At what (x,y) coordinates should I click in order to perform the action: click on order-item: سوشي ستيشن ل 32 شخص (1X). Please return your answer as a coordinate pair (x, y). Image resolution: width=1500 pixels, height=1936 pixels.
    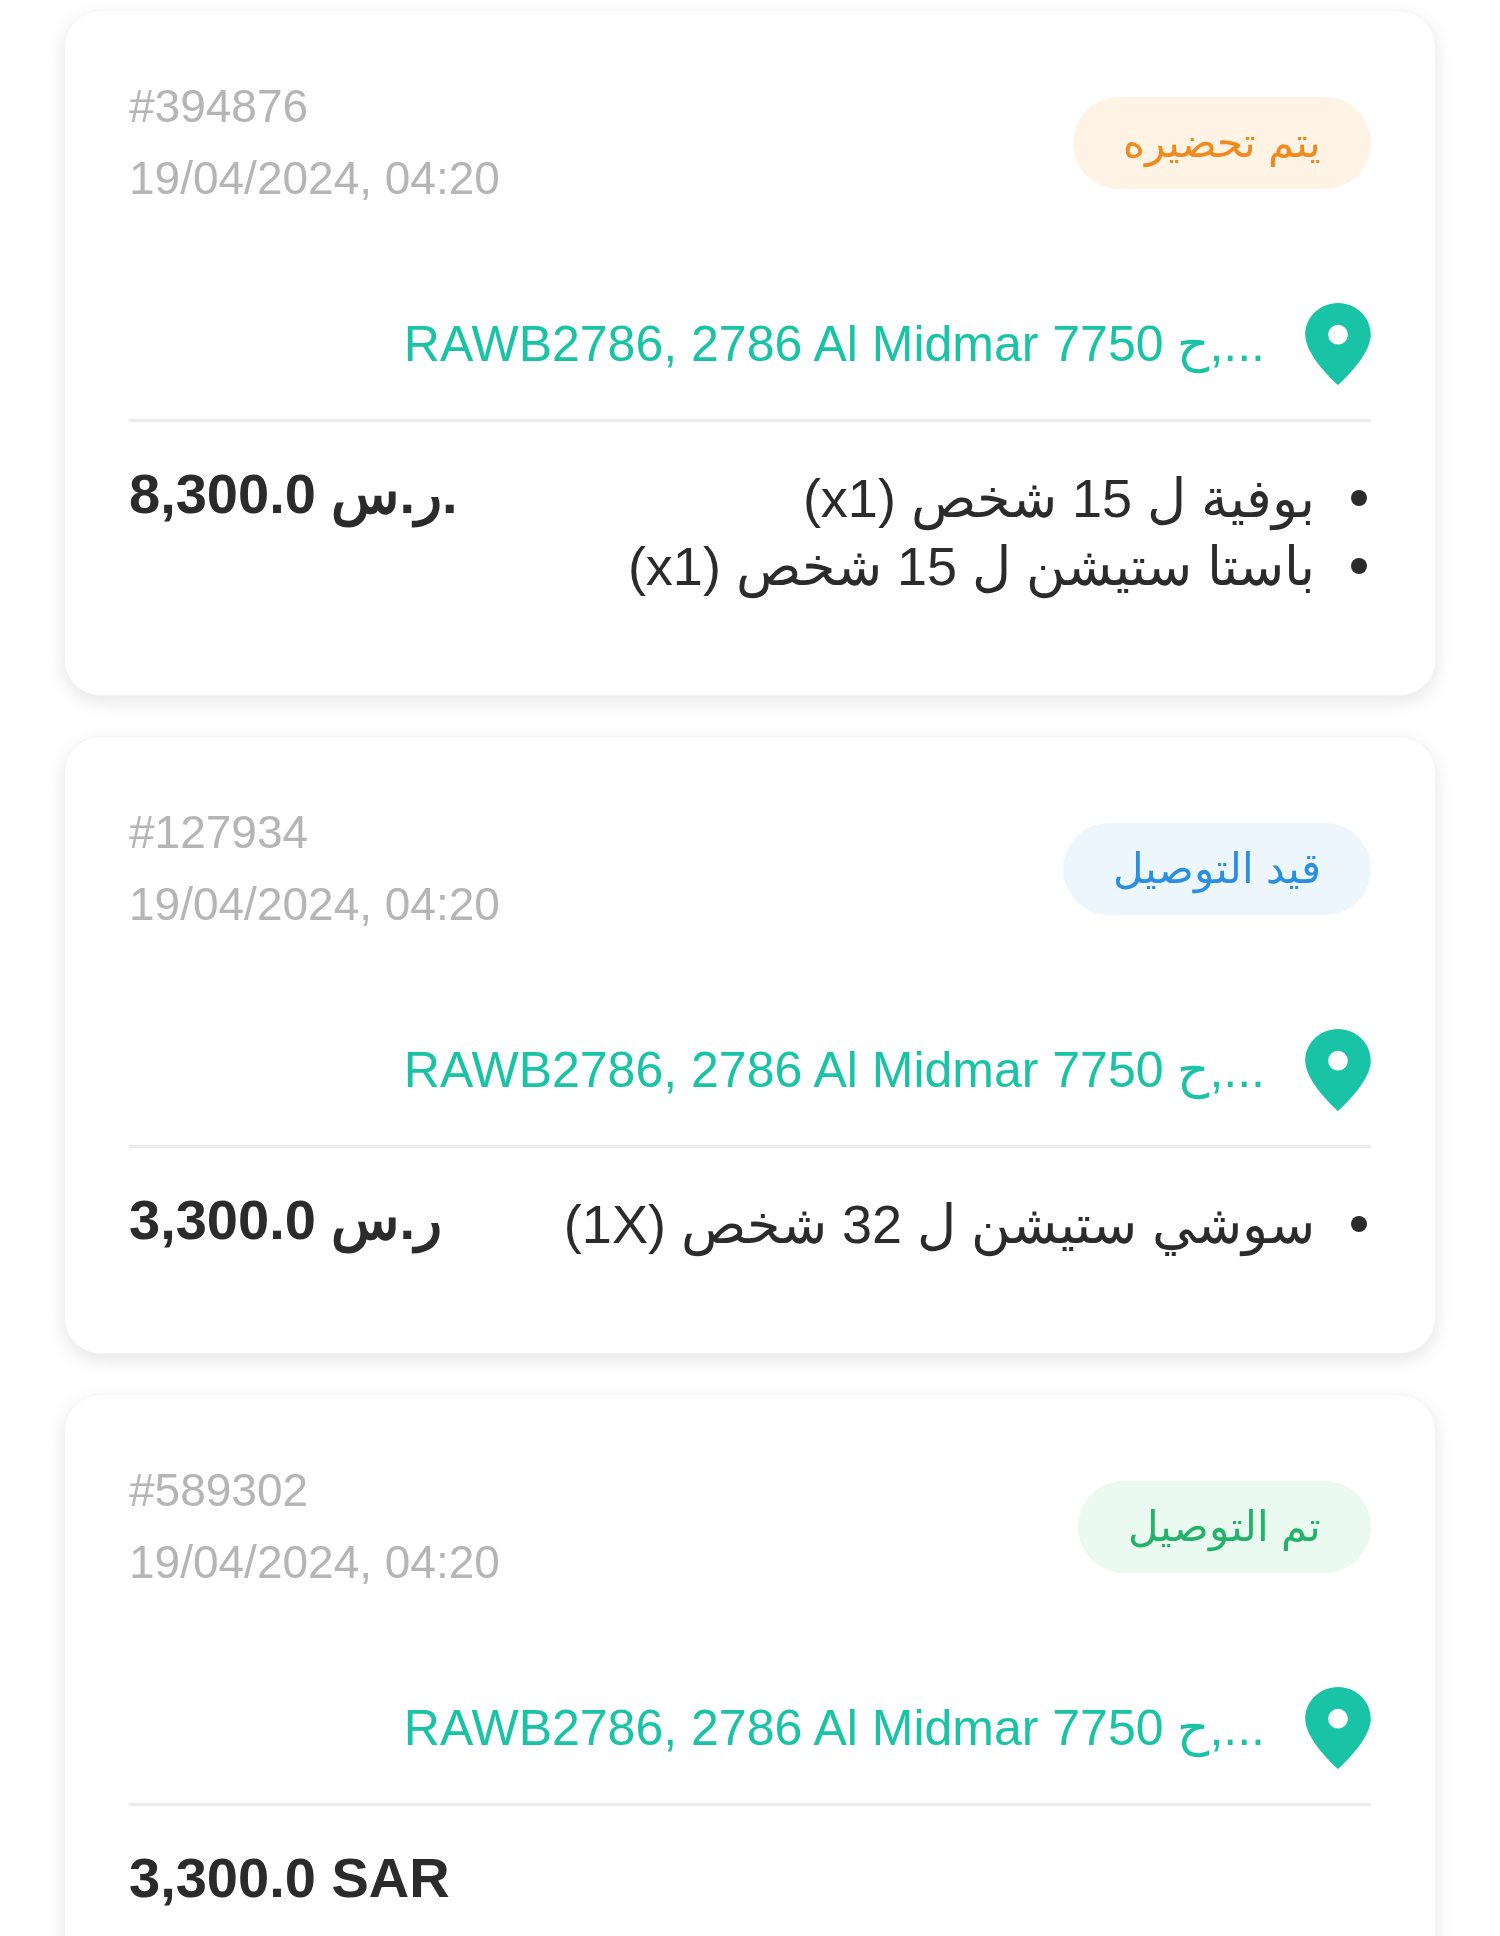
    Looking at the image, I should click on (939, 1224).